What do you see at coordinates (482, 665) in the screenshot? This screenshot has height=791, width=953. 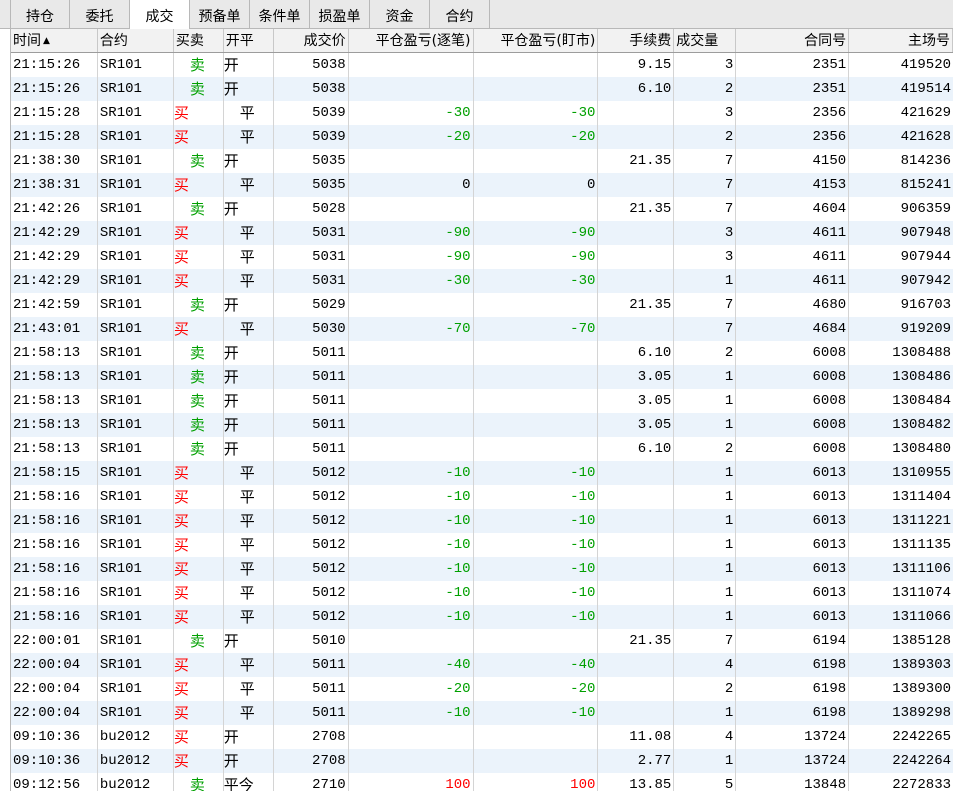 I see `table-row: 22:00:04 SR101 买平 5011 -40 -40 4 6198 1389303` at bounding box center [482, 665].